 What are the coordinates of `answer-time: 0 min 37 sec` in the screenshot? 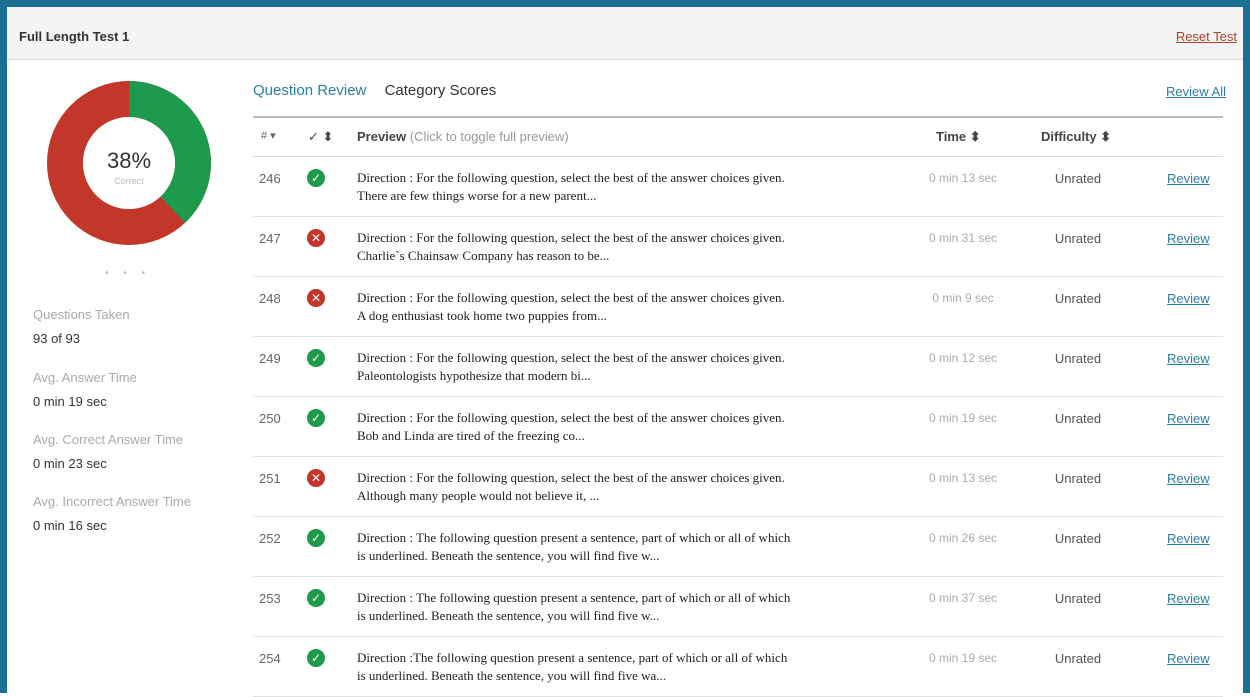 It's located at (963, 598).